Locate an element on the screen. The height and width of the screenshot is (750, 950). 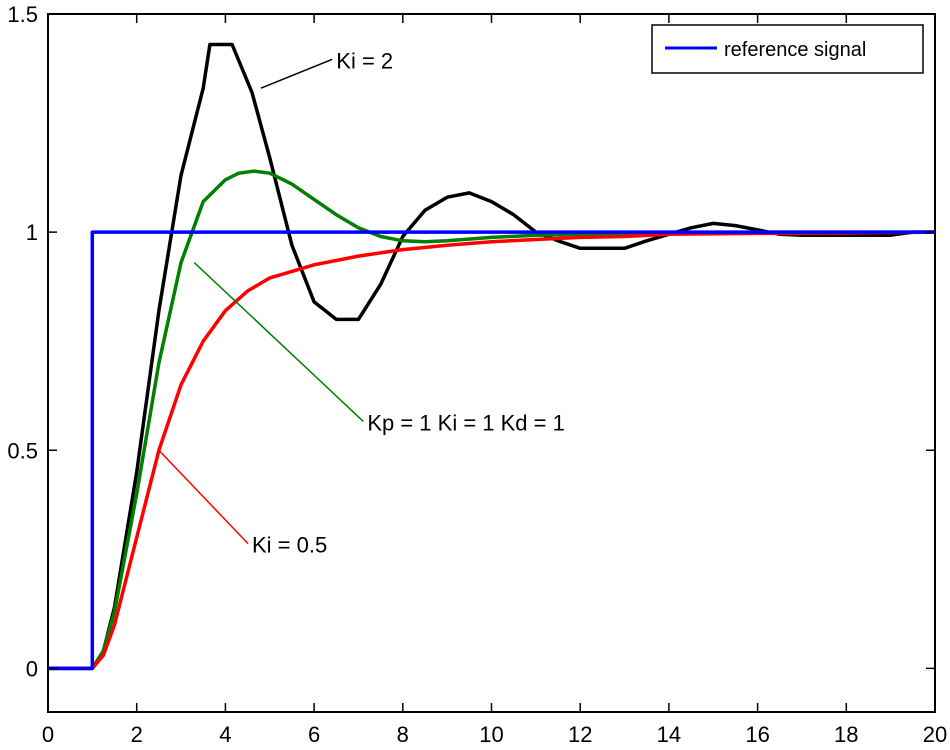
x-tick-label: 2 is located at coordinates (137, 734).